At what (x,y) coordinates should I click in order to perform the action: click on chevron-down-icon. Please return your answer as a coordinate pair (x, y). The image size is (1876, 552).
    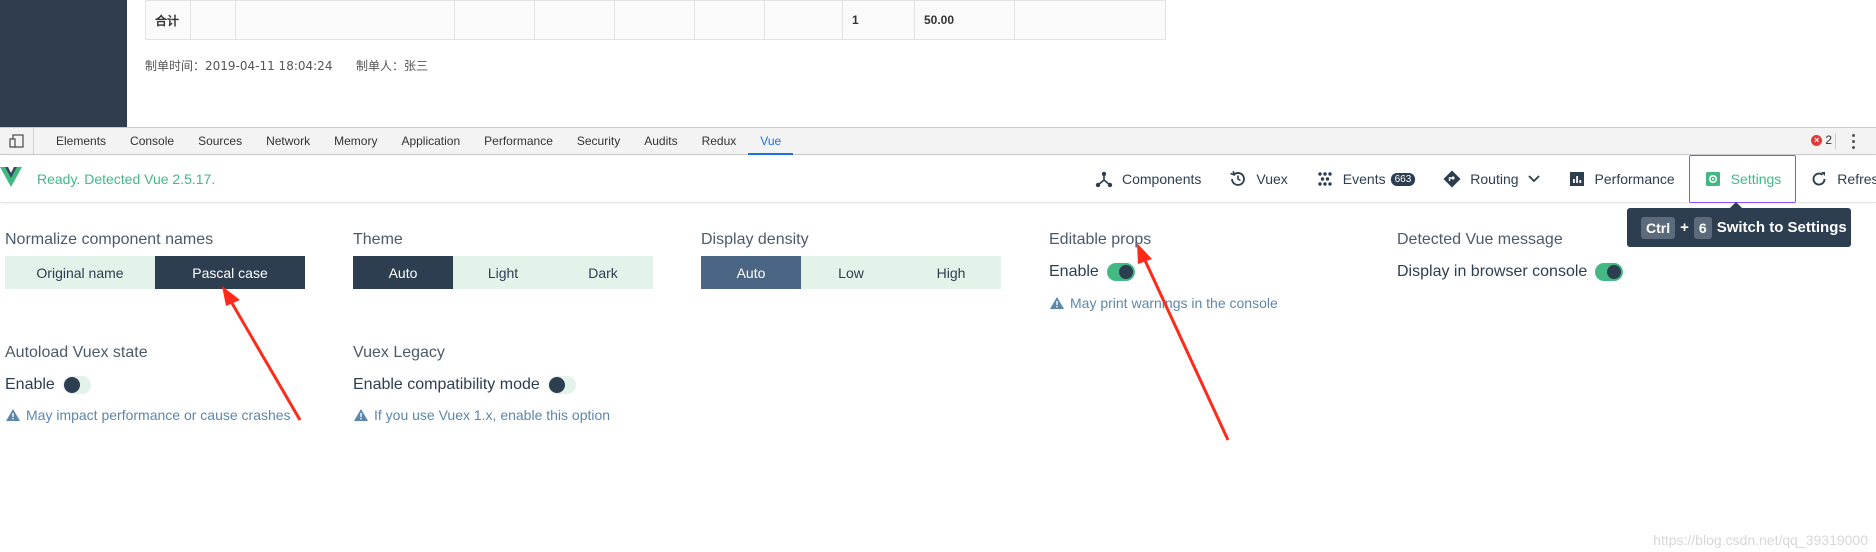
    Looking at the image, I should click on (1533, 179).